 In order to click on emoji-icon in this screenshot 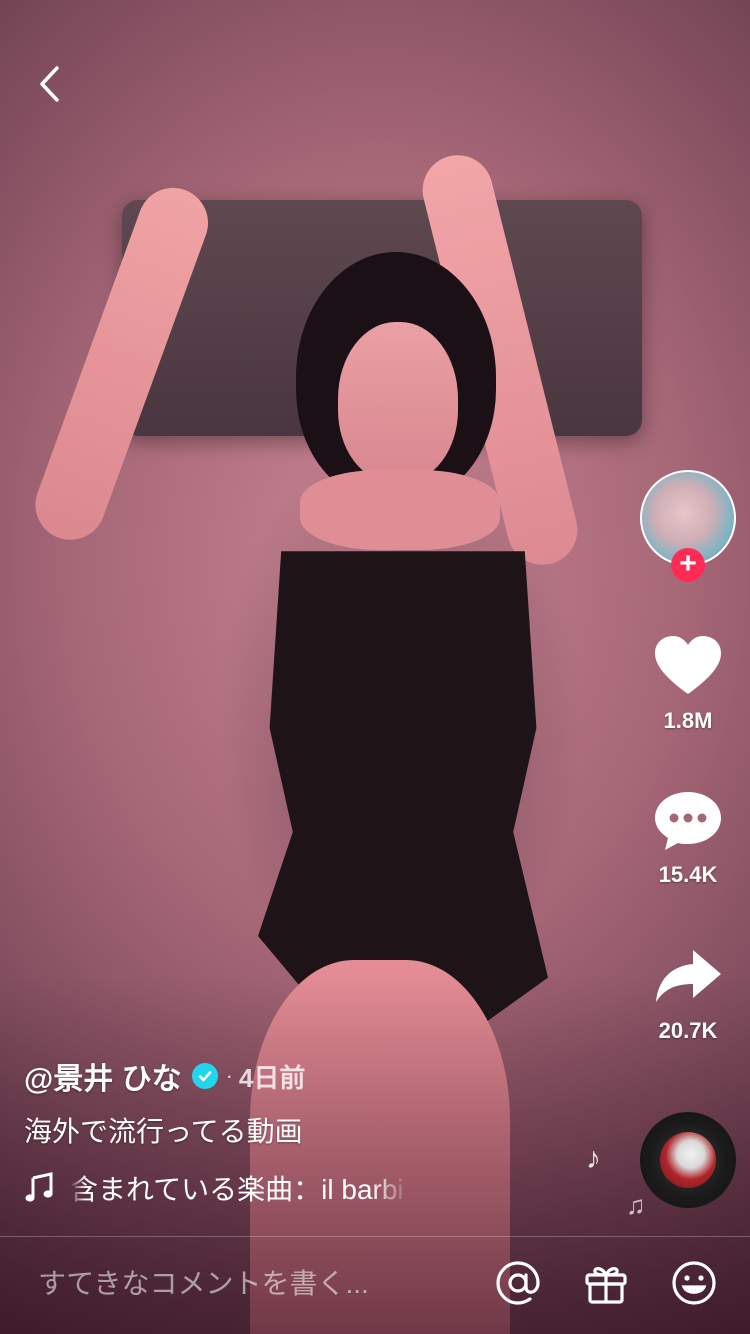, I will do `click(694, 1283)`.